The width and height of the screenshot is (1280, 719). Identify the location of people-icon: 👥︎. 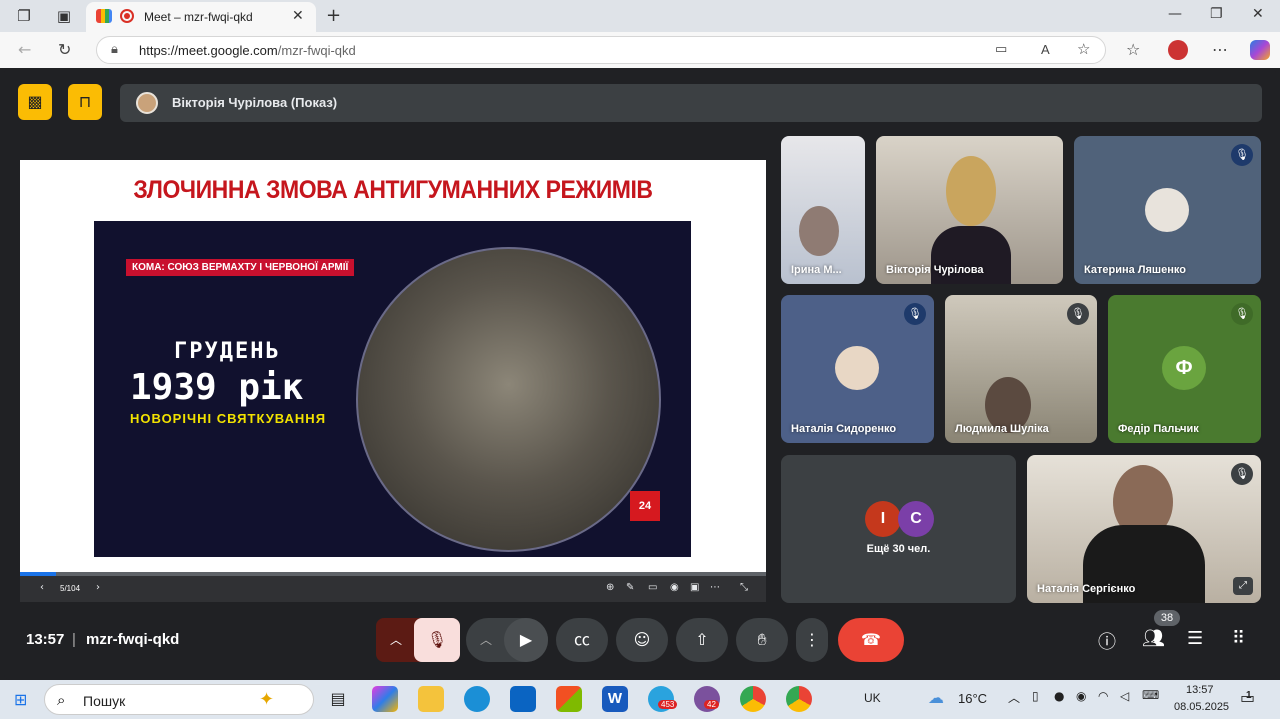
(1153, 638).